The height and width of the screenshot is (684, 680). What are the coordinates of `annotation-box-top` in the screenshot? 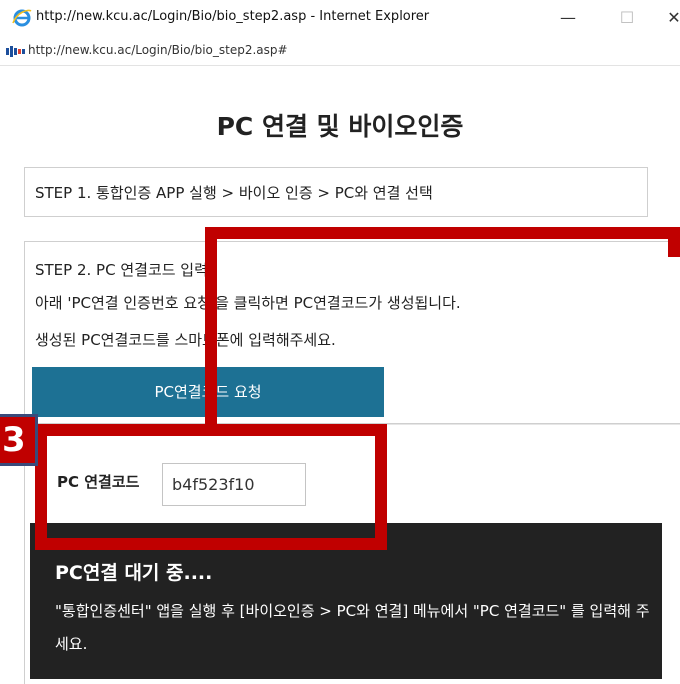 It's located at (211, 430).